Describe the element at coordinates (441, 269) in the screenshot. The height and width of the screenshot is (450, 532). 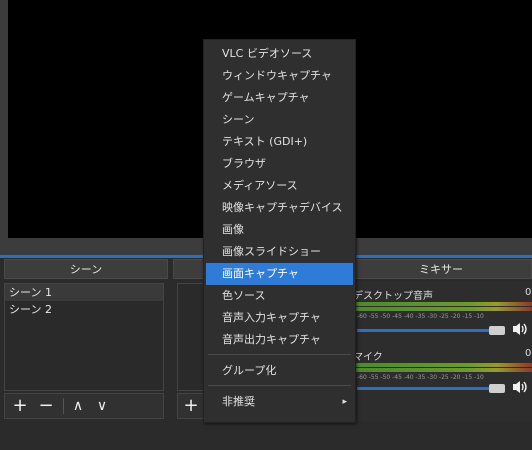
I see `mixer-header: ミキサー` at that location.